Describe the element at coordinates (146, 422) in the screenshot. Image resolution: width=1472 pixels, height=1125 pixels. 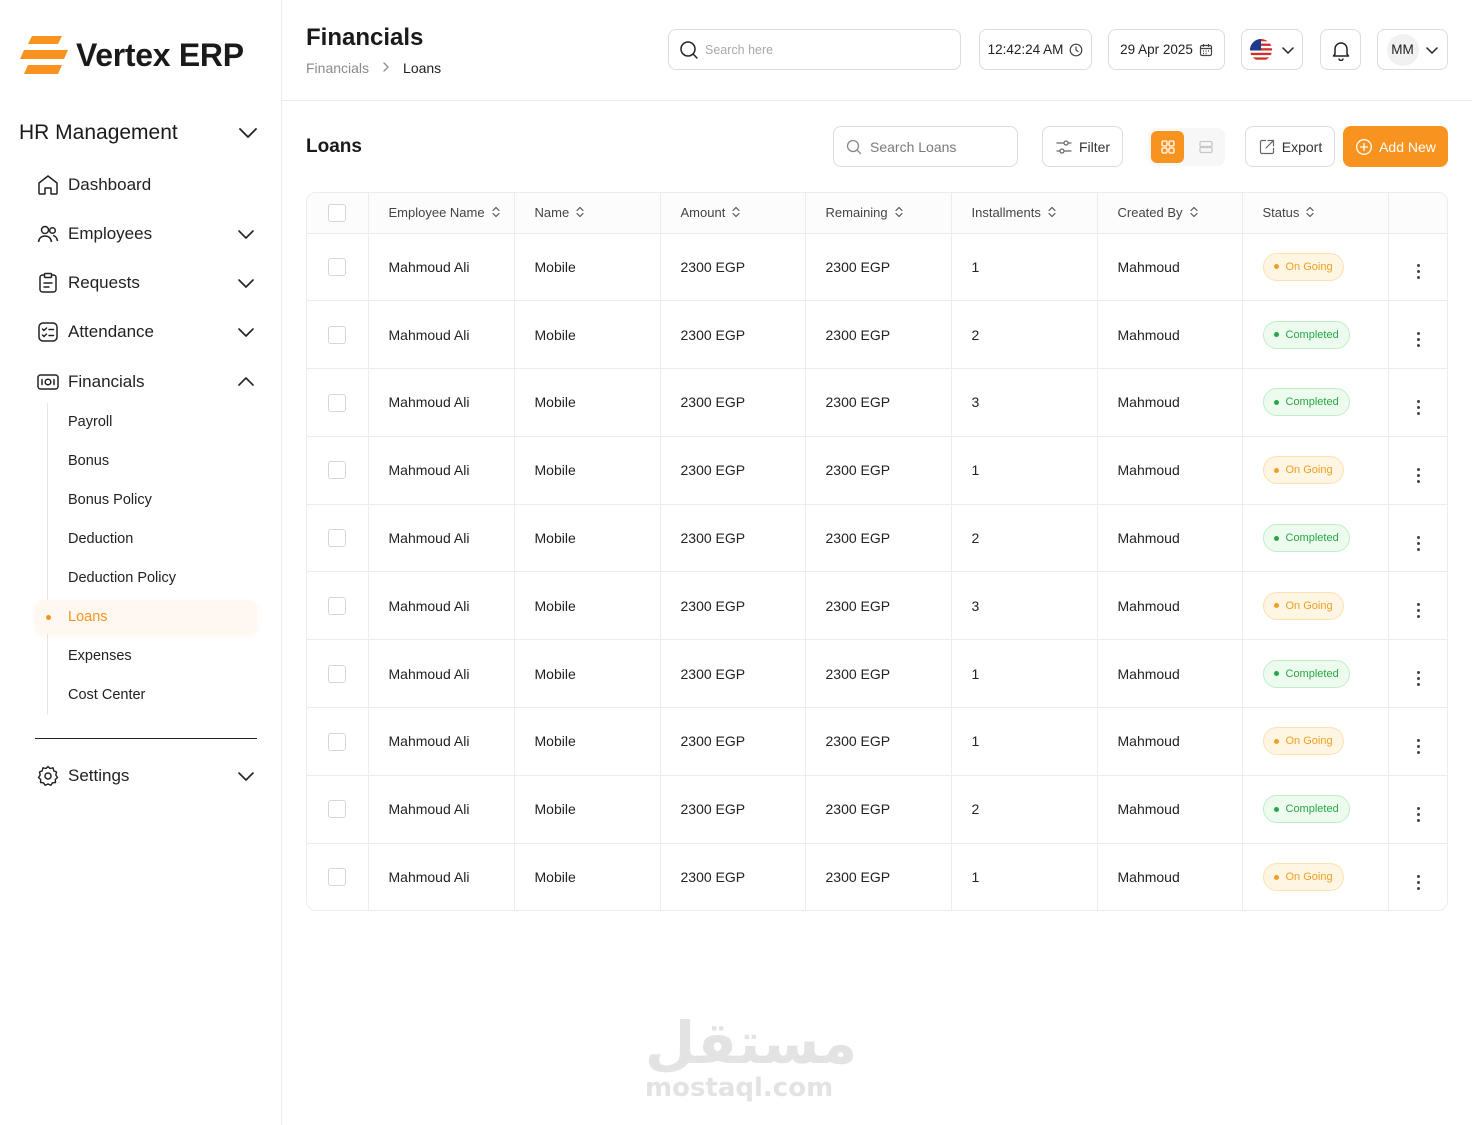
I see `sidebar-subitem-payroll: Payroll` at that location.